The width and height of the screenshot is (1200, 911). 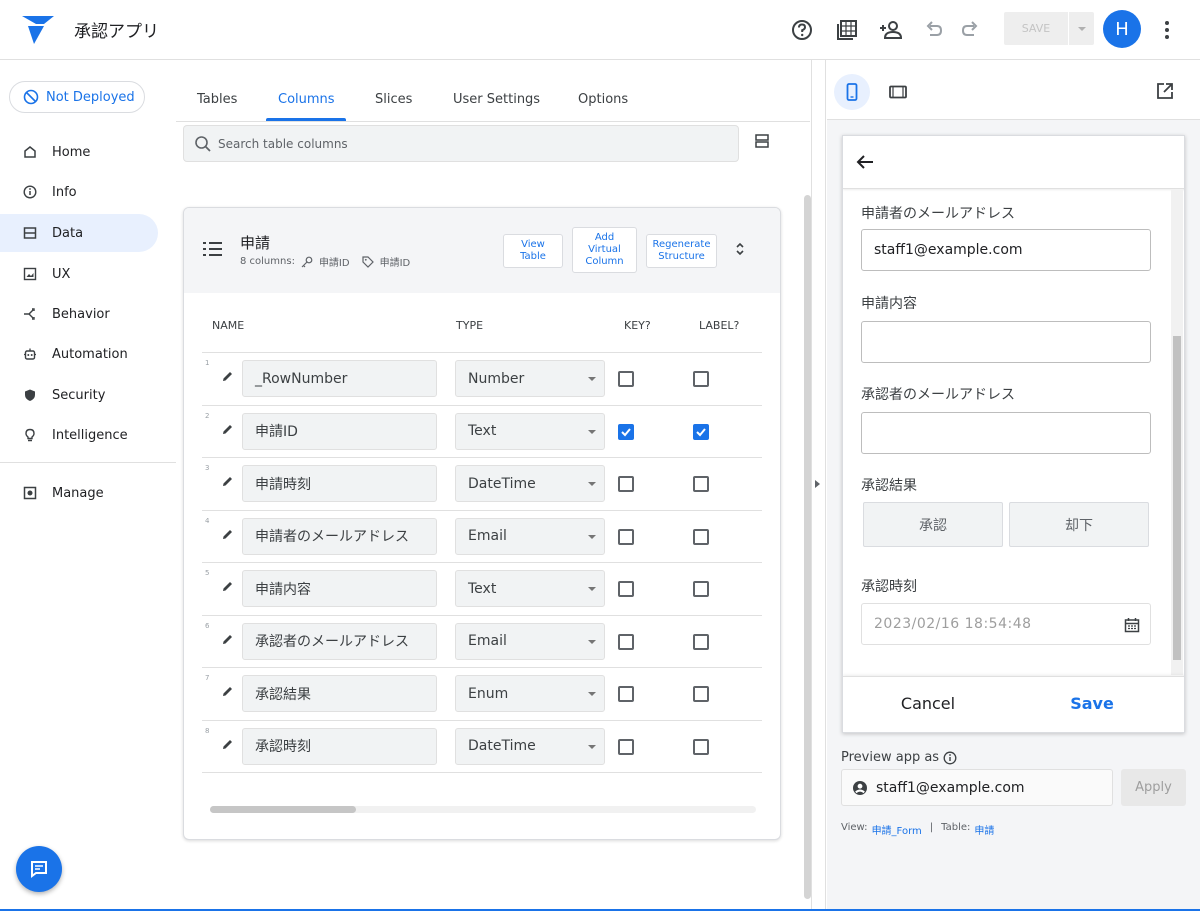 I want to click on add-virtual-column-button: Add Virtual Column, so click(x=604, y=250).